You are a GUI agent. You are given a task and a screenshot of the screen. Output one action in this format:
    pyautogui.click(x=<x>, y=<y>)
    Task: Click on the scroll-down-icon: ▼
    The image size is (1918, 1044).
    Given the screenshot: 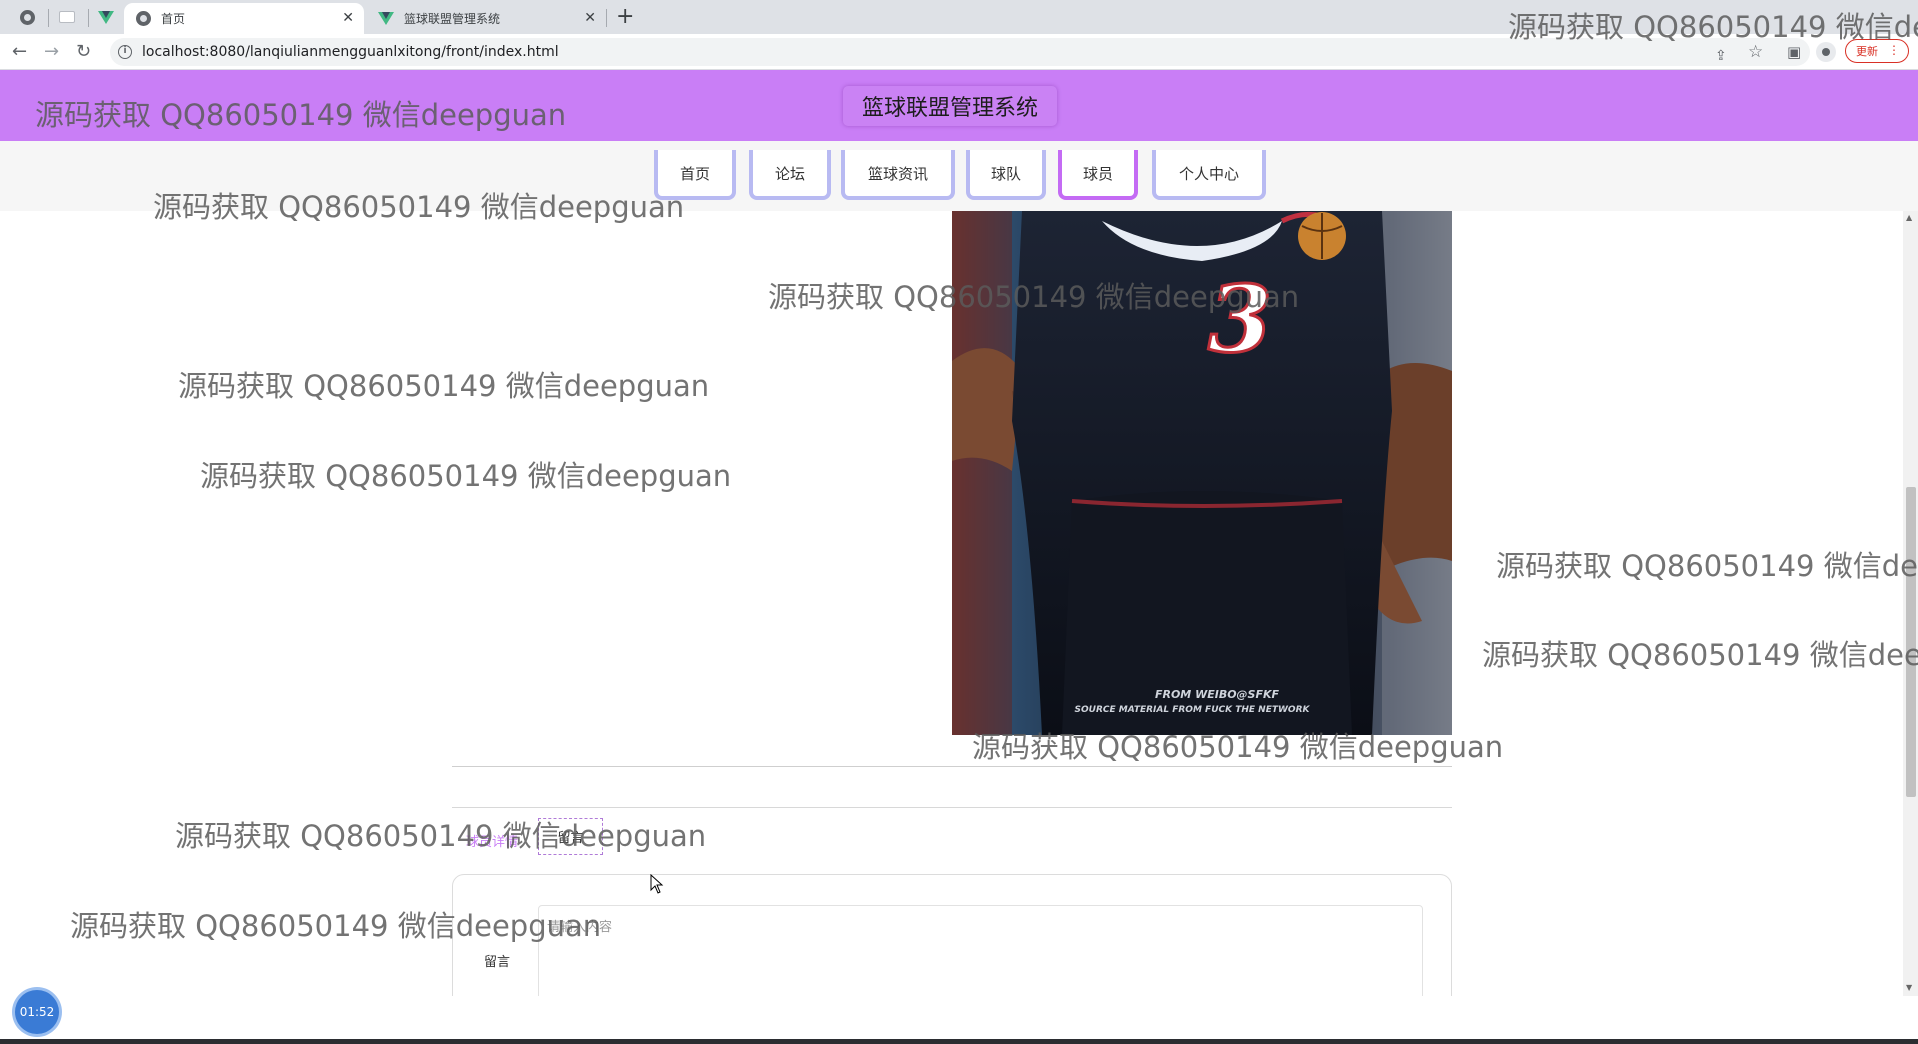 What is the action you would take?
    pyautogui.click(x=1909, y=987)
    